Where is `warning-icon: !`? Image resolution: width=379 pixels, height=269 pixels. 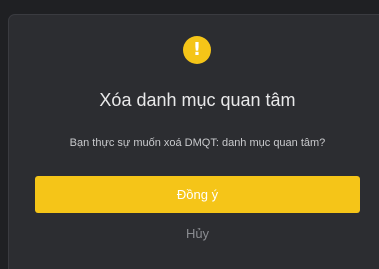 warning-icon: ! is located at coordinates (197, 50).